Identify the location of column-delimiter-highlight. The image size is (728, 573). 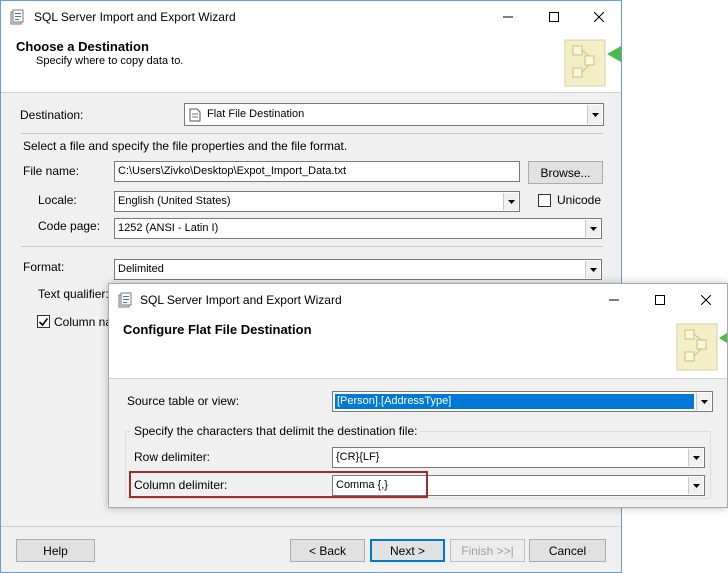
(278, 484).